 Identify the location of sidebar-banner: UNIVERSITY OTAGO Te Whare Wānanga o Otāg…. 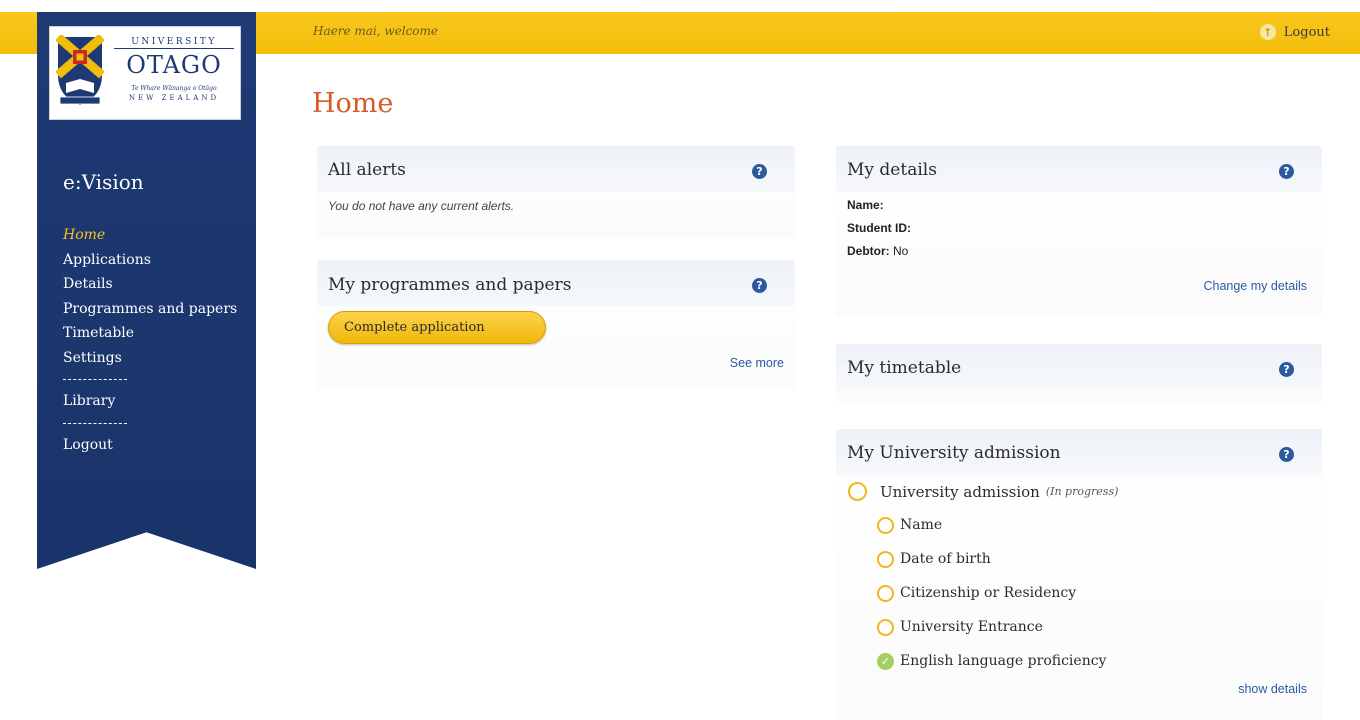
(146, 290).